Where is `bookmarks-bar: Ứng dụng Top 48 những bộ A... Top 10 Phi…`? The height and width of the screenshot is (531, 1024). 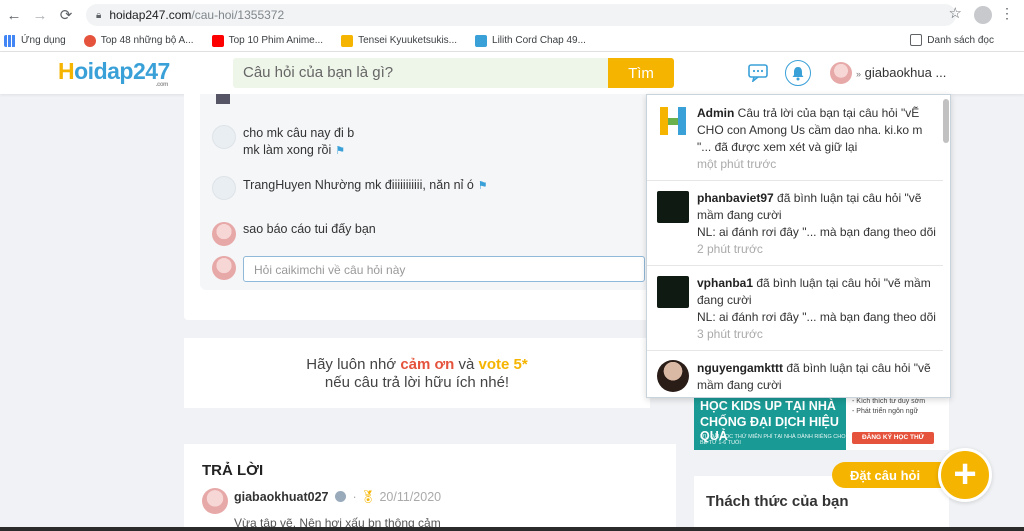
bookmarks-bar: Ứng dụng Top 48 những bộ A... Top 10 Phi… is located at coordinates (512, 41).